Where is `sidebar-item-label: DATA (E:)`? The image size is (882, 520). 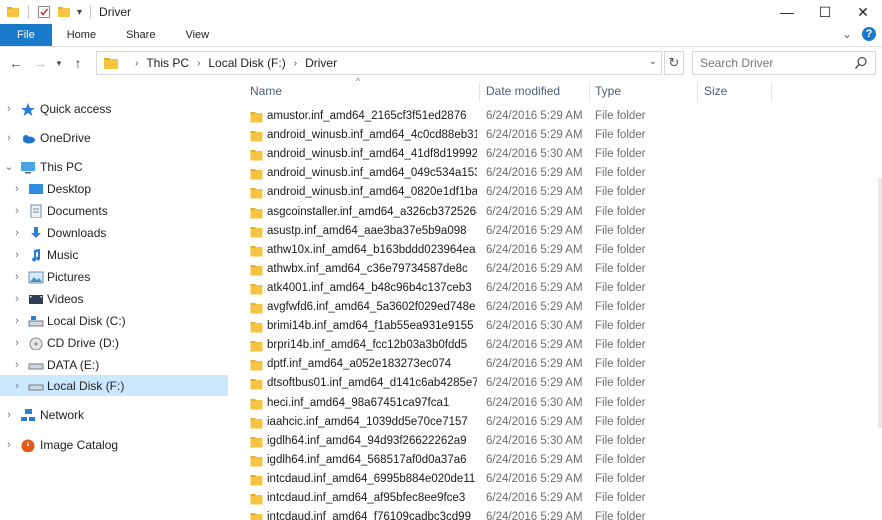
sidebar-item-label: DATA (E:) is located at coordinates (73, 364).